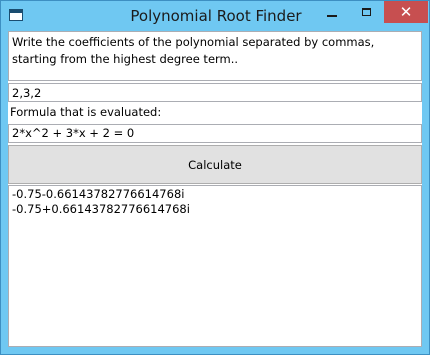  I want to click on formula-display: 2*x^2 + 3*x + 2 = 0, so click(215, 133).